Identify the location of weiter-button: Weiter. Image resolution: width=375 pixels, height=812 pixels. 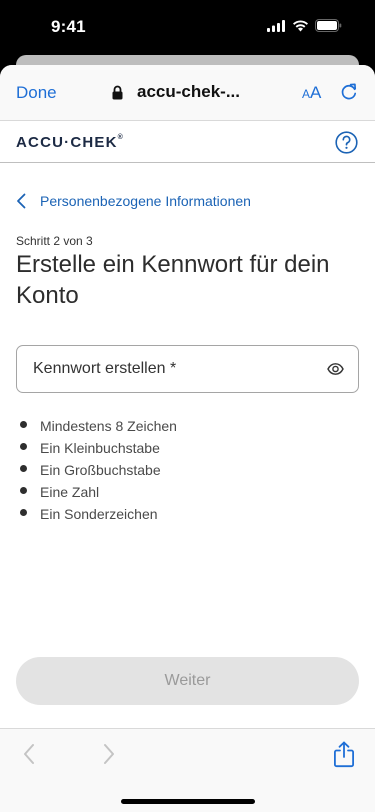
(187, 681).